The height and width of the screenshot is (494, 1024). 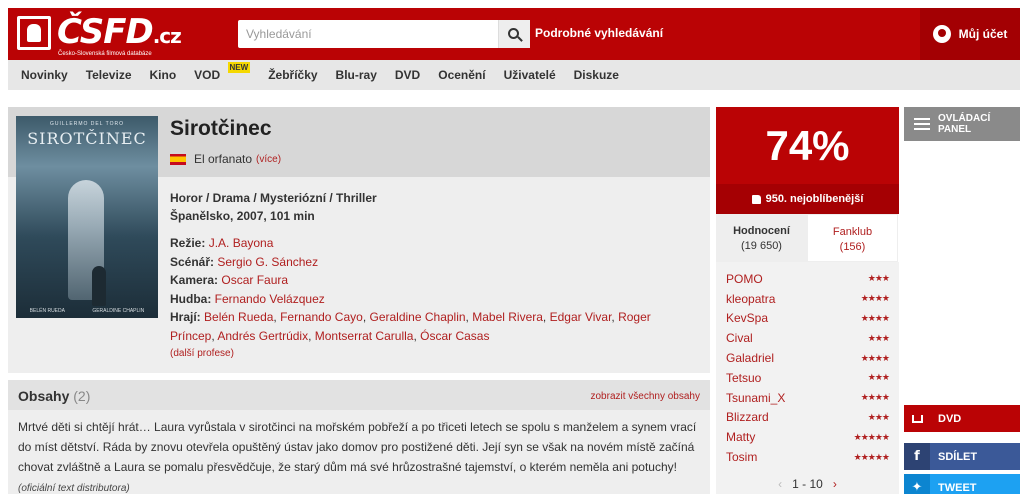 I want to click on crew-row-music: Hudba: Fernando Velázquez, so click(x=247, y=298).